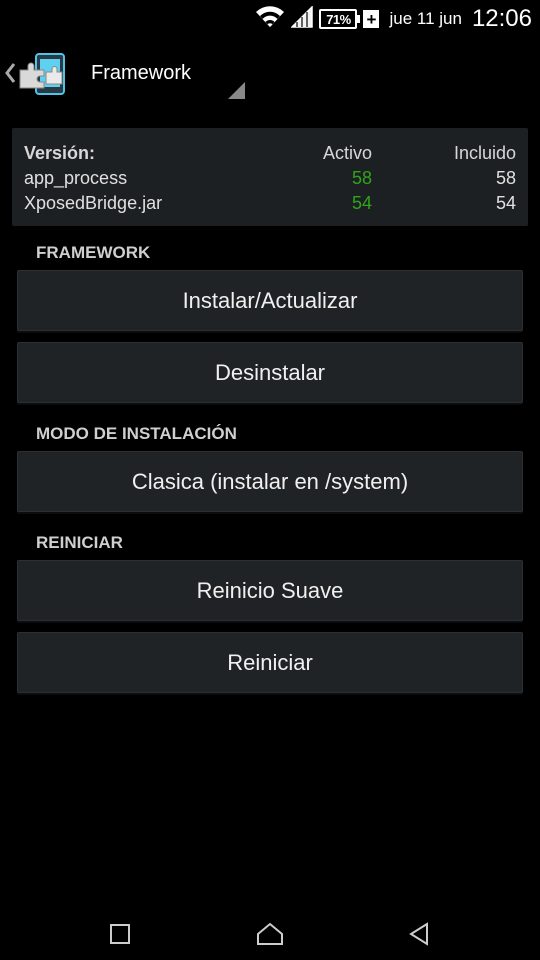 The width and height of the screenshot is (540, 960). Describe the element at coordinates (270, 372) in the screenshot. I see `uninstall-button: Desinstalar` at that location.